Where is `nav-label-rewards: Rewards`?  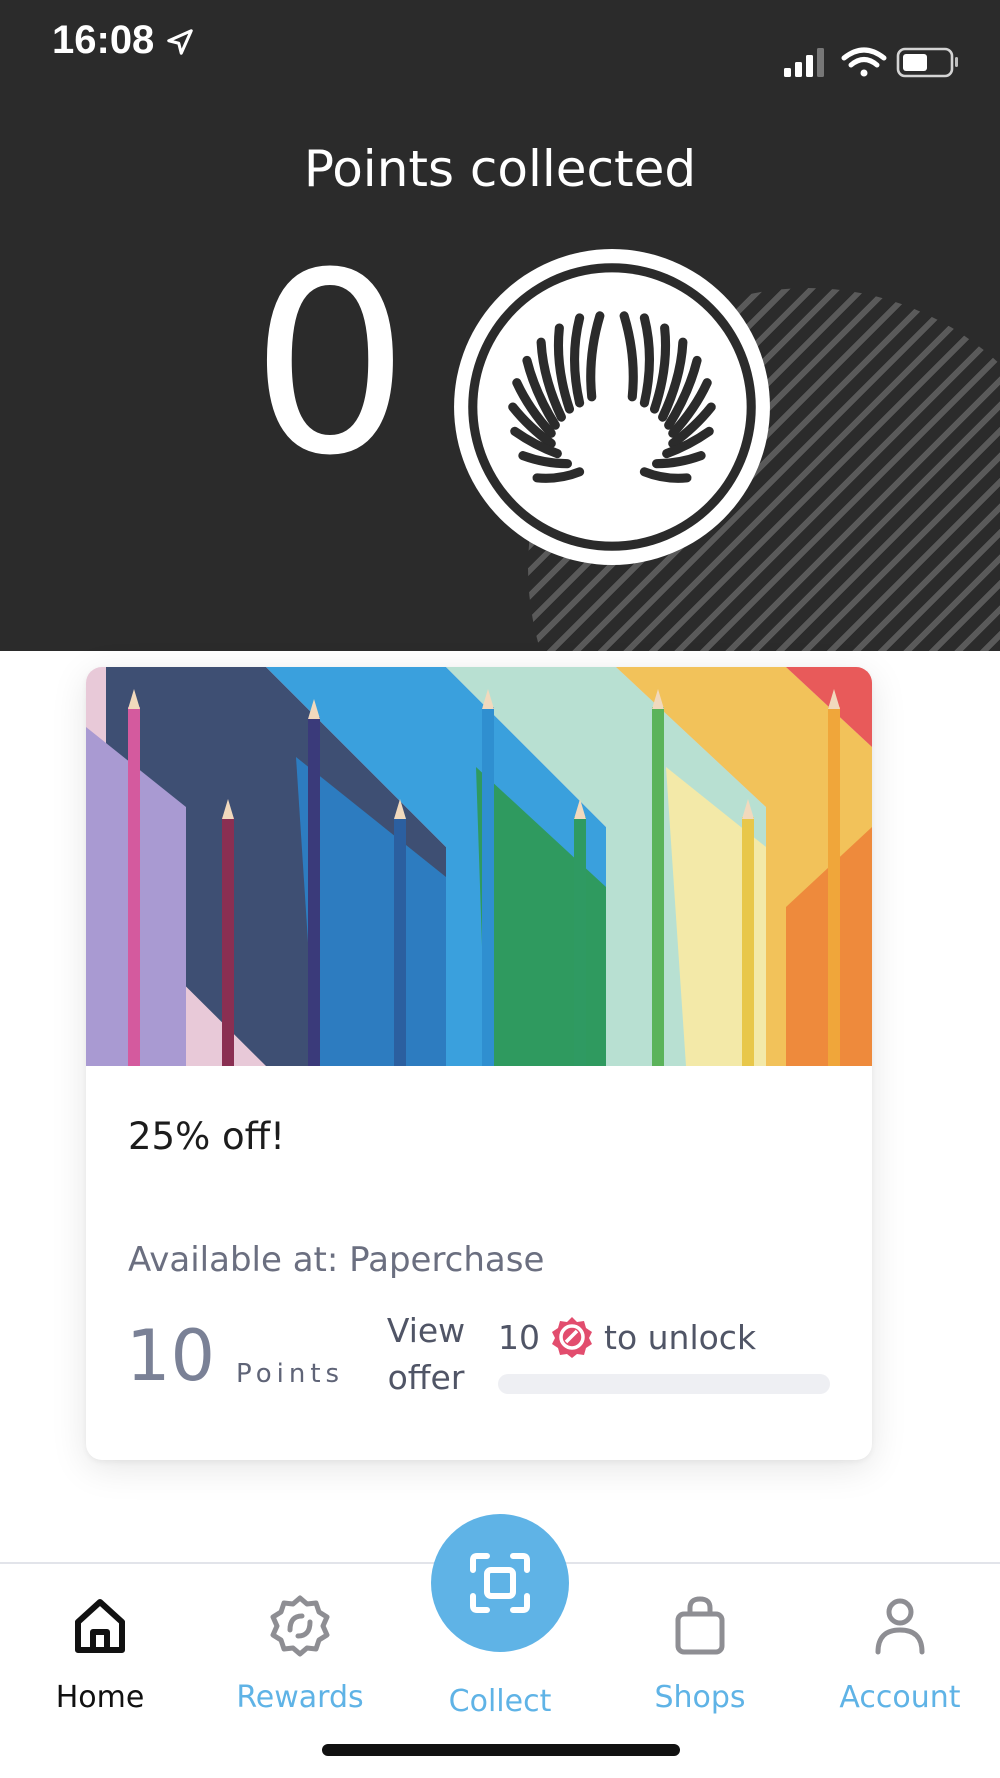
nav-label-rewards: Rewards is located at coordinates (300, 1697).